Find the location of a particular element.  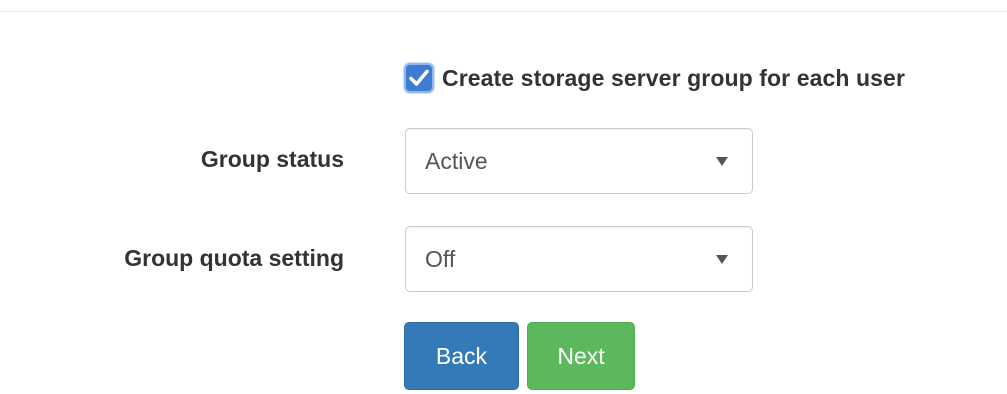

group-quota-select: Off is located at coordinates (579, 259).